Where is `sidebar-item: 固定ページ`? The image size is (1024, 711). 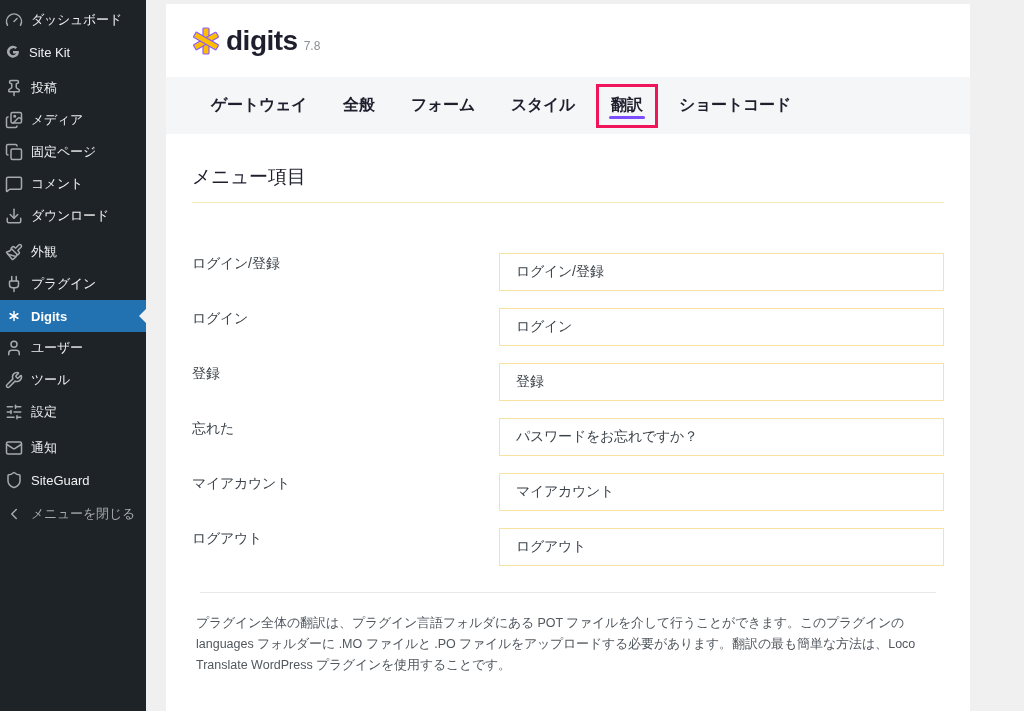 sidebar-item: 固定ページ is located at coordinates (73, 152).